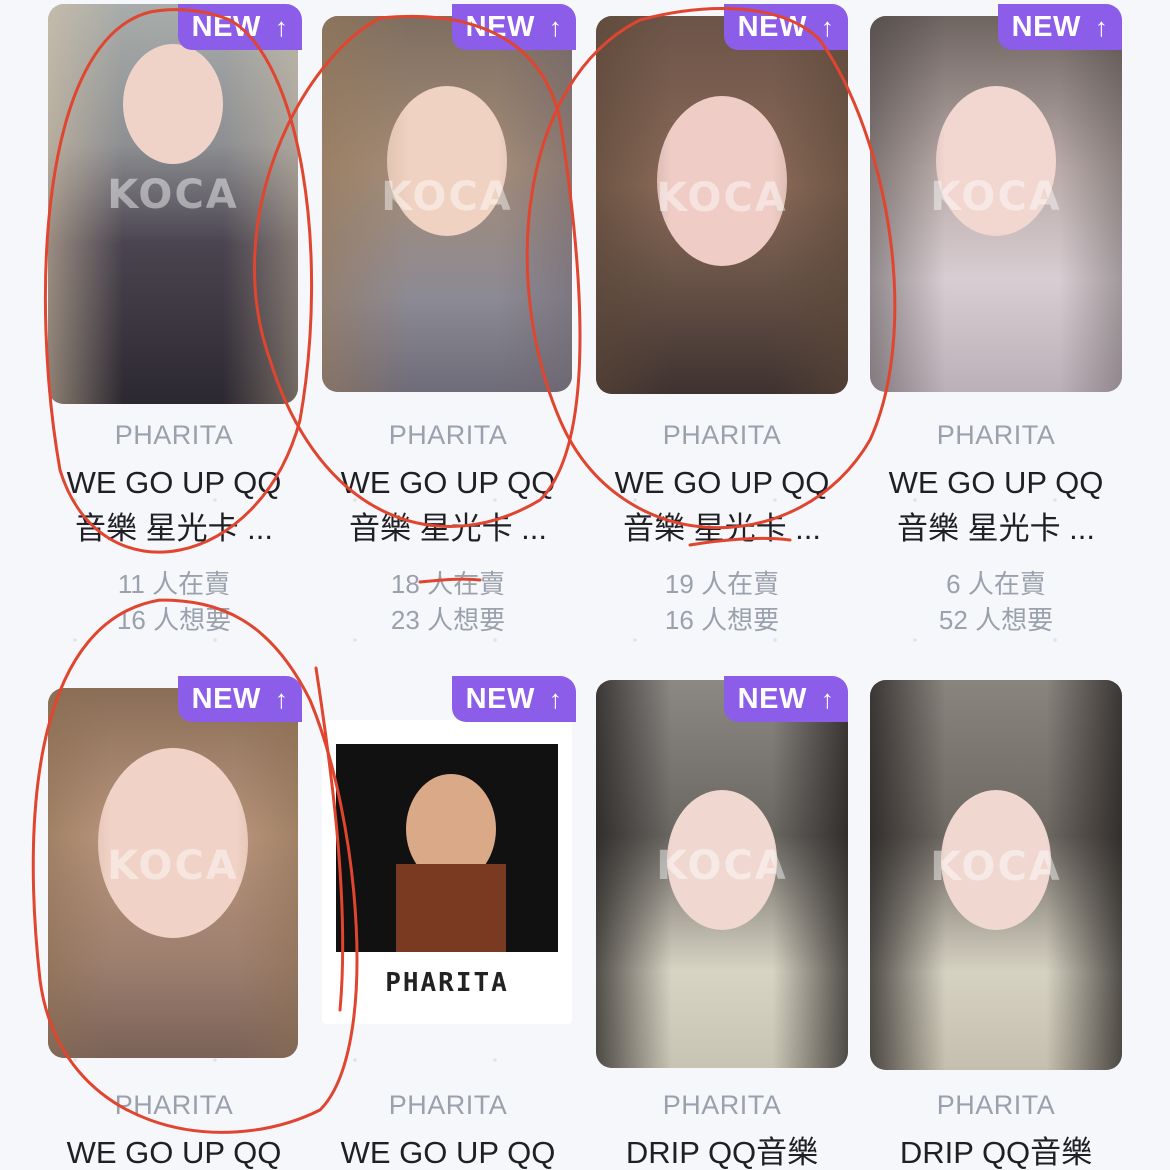 The image size is (1170, 1170). I want to click on polaroid-caption: PHARITA, so click(447, 983).